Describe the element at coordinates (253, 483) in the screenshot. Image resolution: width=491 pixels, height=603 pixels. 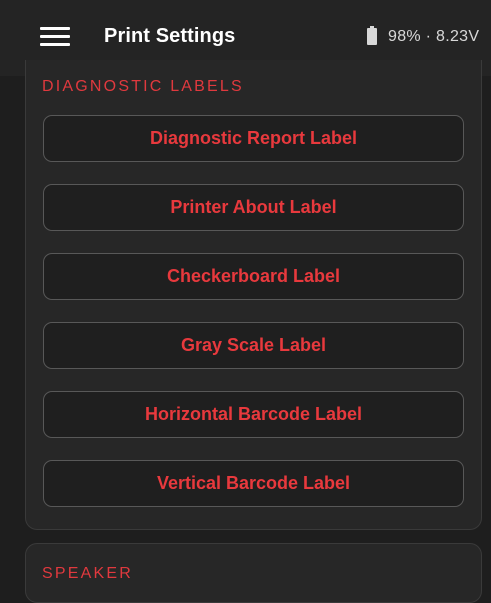
I see `vertical-barcode-label-button: Vertical Barcode Label` at that location.